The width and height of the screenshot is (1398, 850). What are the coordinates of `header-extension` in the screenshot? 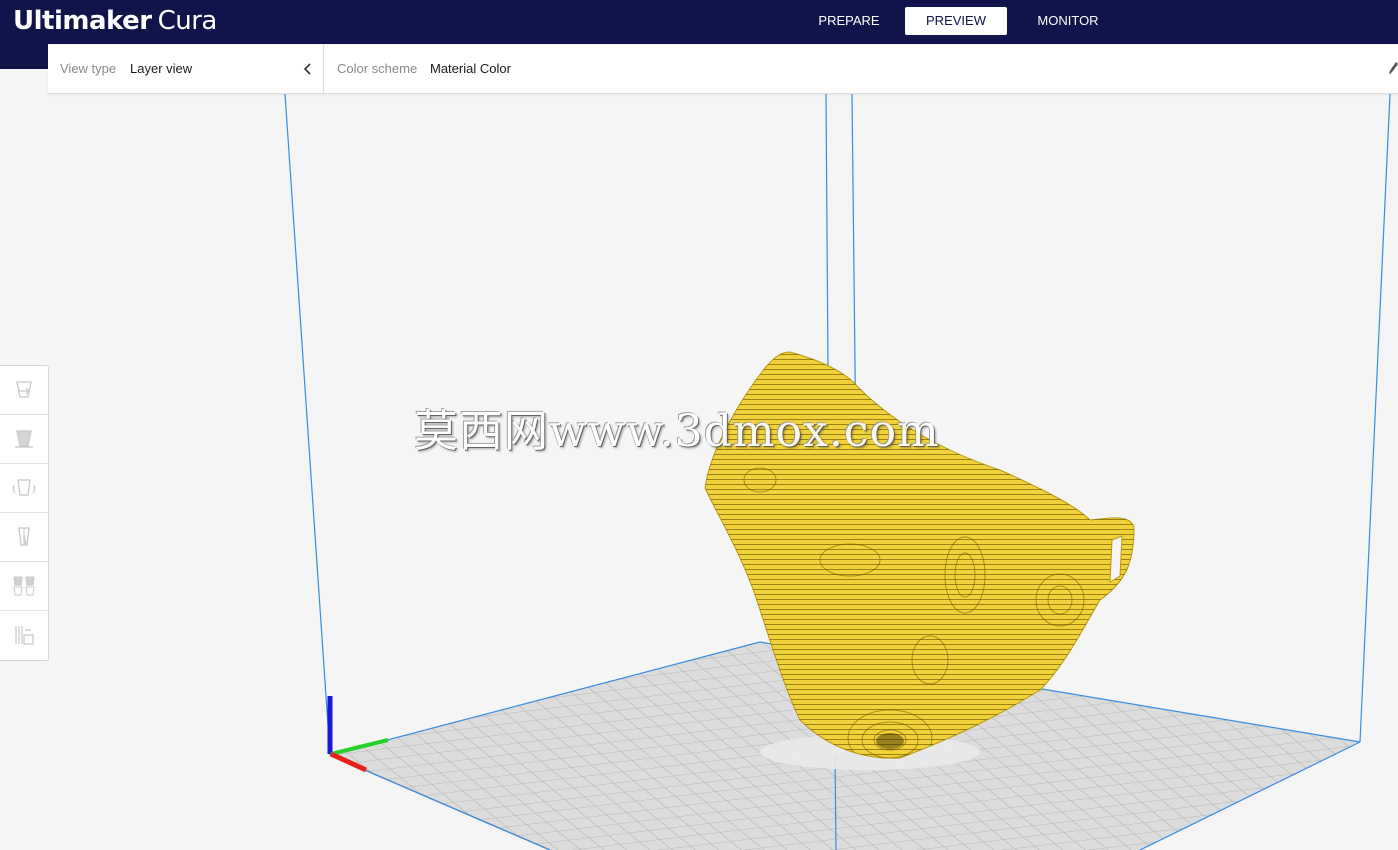 It's located at (24, 56).